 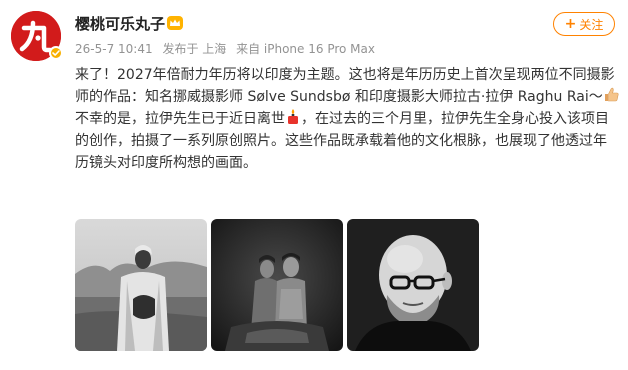 What do you see at coordinates (611, 94) in the screenshot?
I see `thumbs-up-emoji` at bounding box center [611, 94].